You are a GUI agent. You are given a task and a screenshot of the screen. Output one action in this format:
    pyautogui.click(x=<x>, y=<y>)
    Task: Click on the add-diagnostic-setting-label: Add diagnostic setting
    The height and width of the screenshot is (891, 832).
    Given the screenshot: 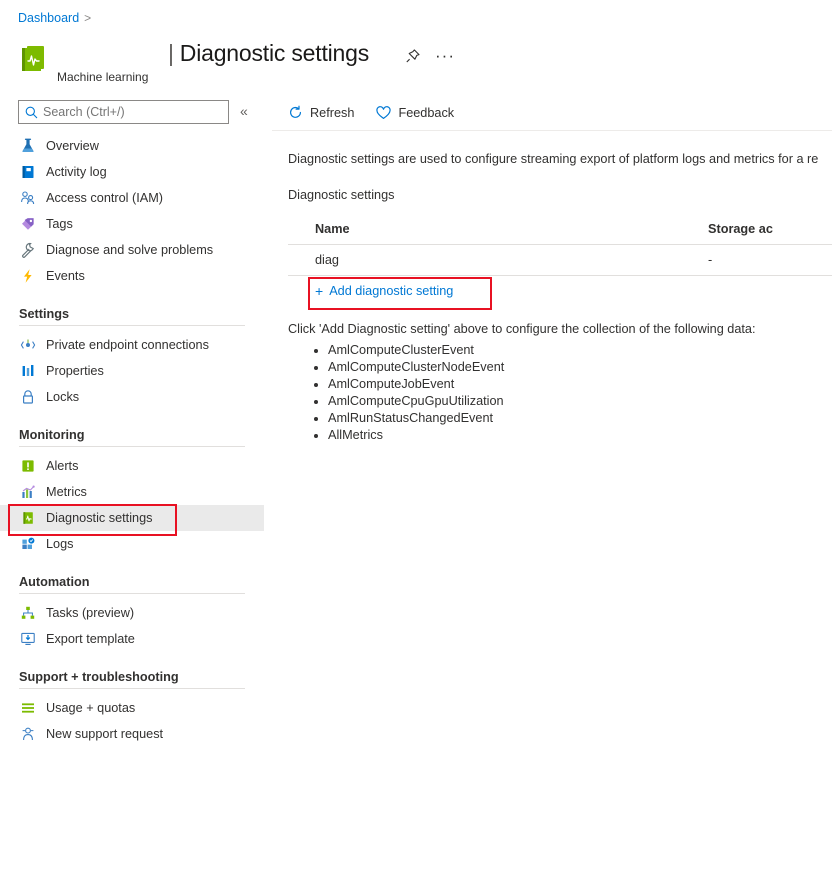 What is the action you would take?
    pyautogui.click(x=391, y=291)
    